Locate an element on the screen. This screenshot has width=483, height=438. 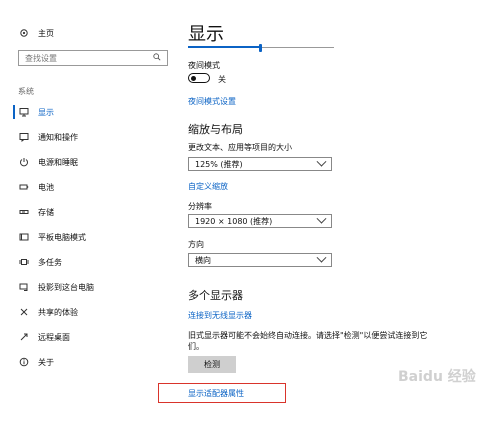
search-input: 查找设置 is located at coordinates (41, 58).